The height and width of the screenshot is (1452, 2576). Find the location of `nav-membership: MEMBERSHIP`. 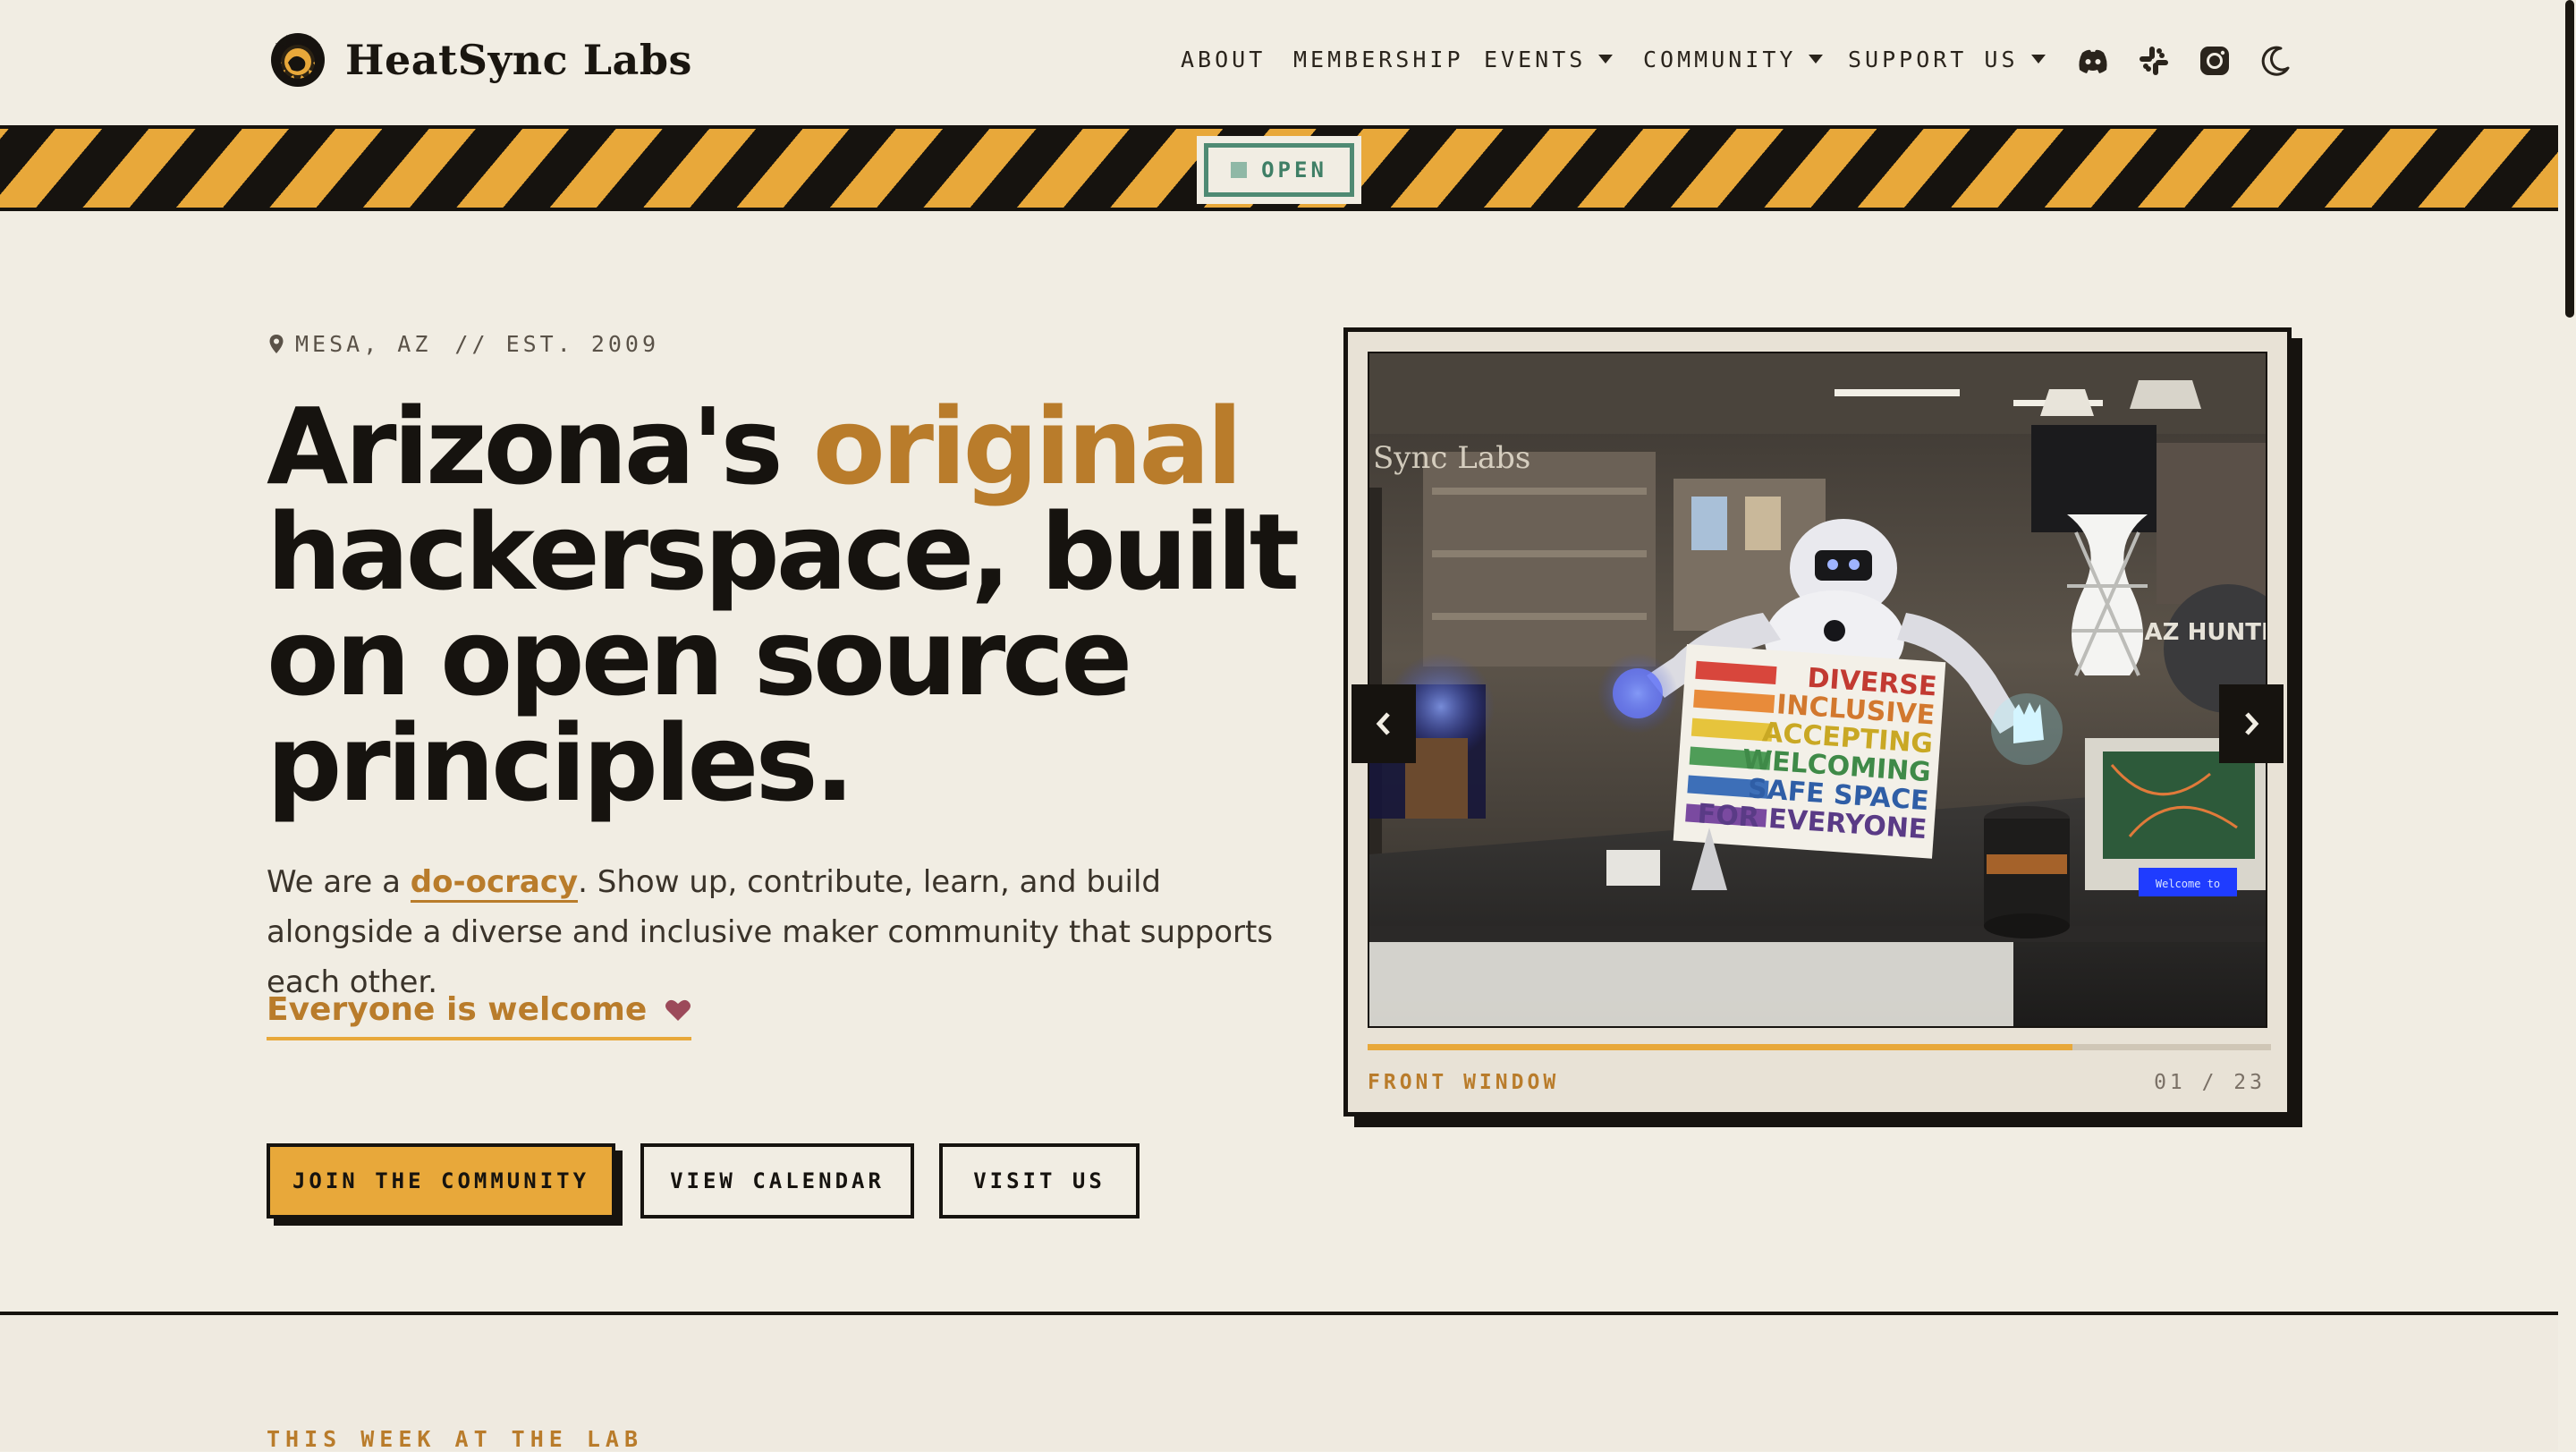

nav-membership: MEMBERSHIP is located at coordinates (1378, 59).